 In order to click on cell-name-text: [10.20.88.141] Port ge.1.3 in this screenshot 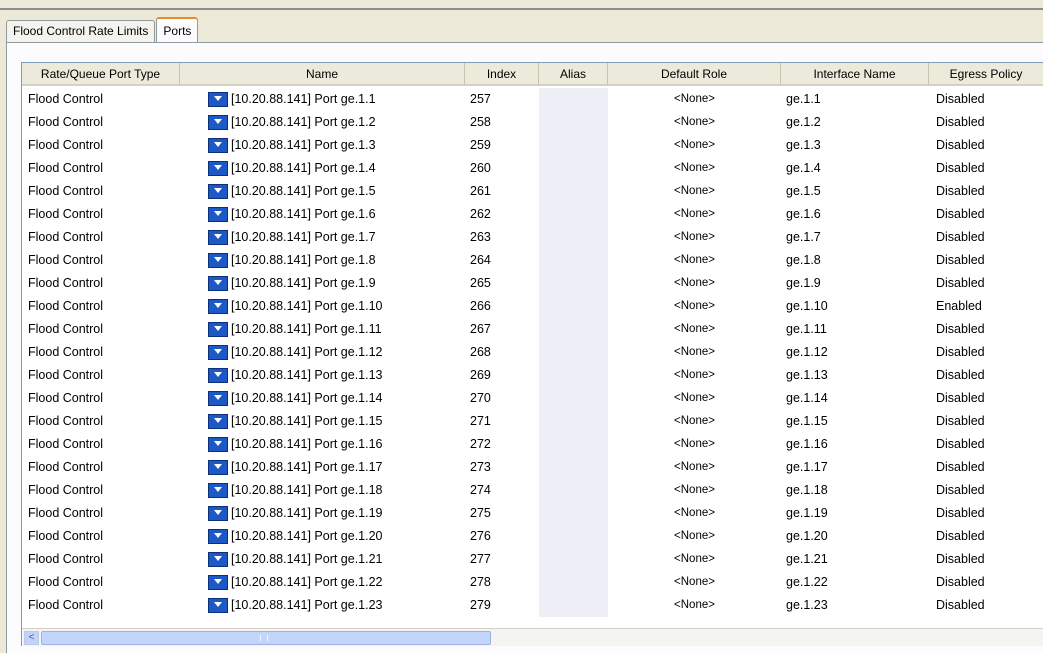, I will do `click(303, 145)`.